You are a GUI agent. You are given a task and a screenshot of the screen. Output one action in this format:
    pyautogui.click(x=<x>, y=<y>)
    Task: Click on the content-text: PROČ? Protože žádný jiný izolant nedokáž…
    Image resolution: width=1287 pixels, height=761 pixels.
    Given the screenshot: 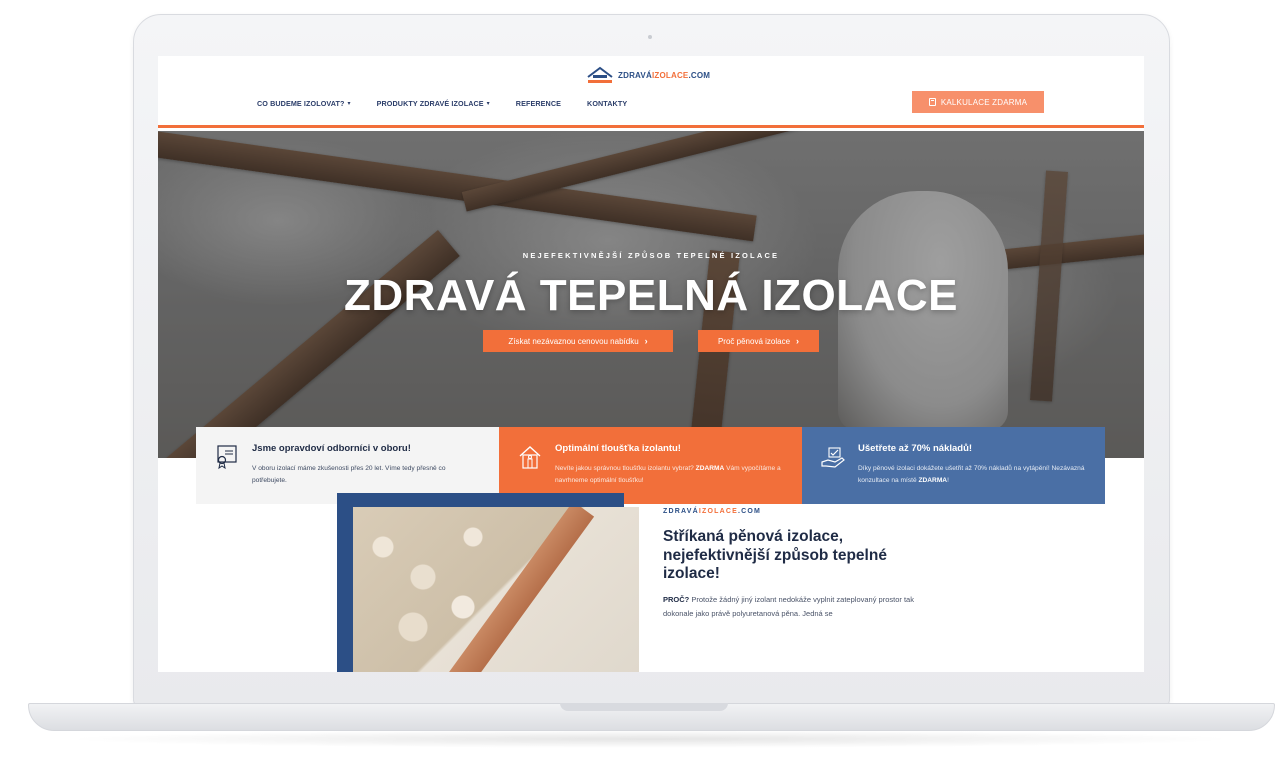 What is the action you would take?
    pyautogui.click(x=788, y=606)
    